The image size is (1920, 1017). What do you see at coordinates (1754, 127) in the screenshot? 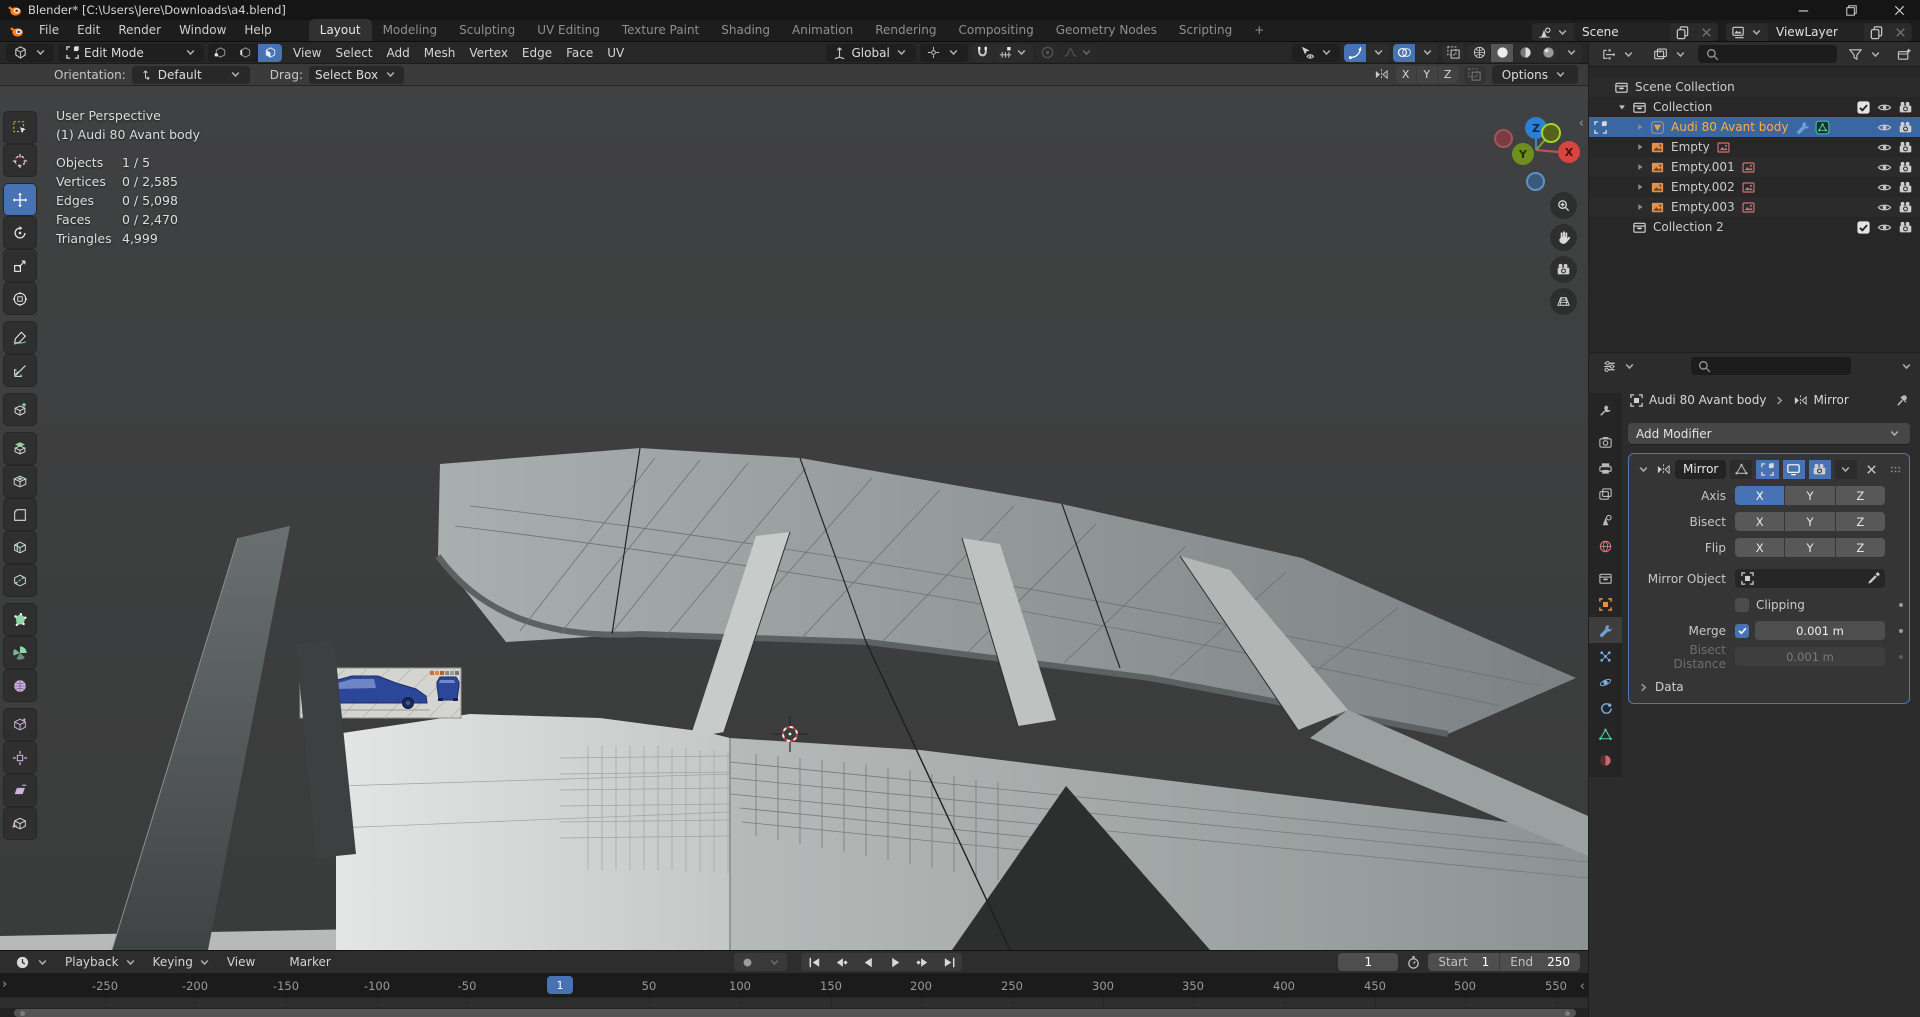
I see `outliner-row: Audi 80 Avant body` at bounding box center [1754, 127].